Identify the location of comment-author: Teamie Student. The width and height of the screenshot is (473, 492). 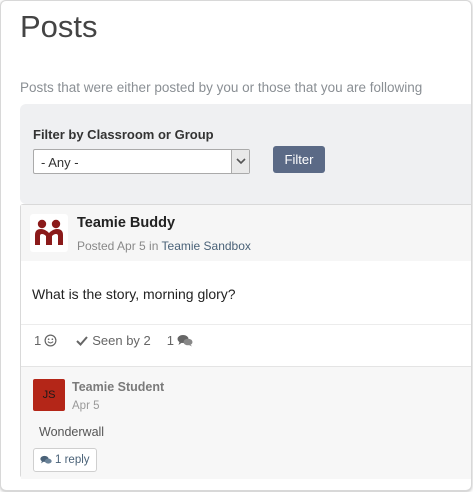
(118, 387).